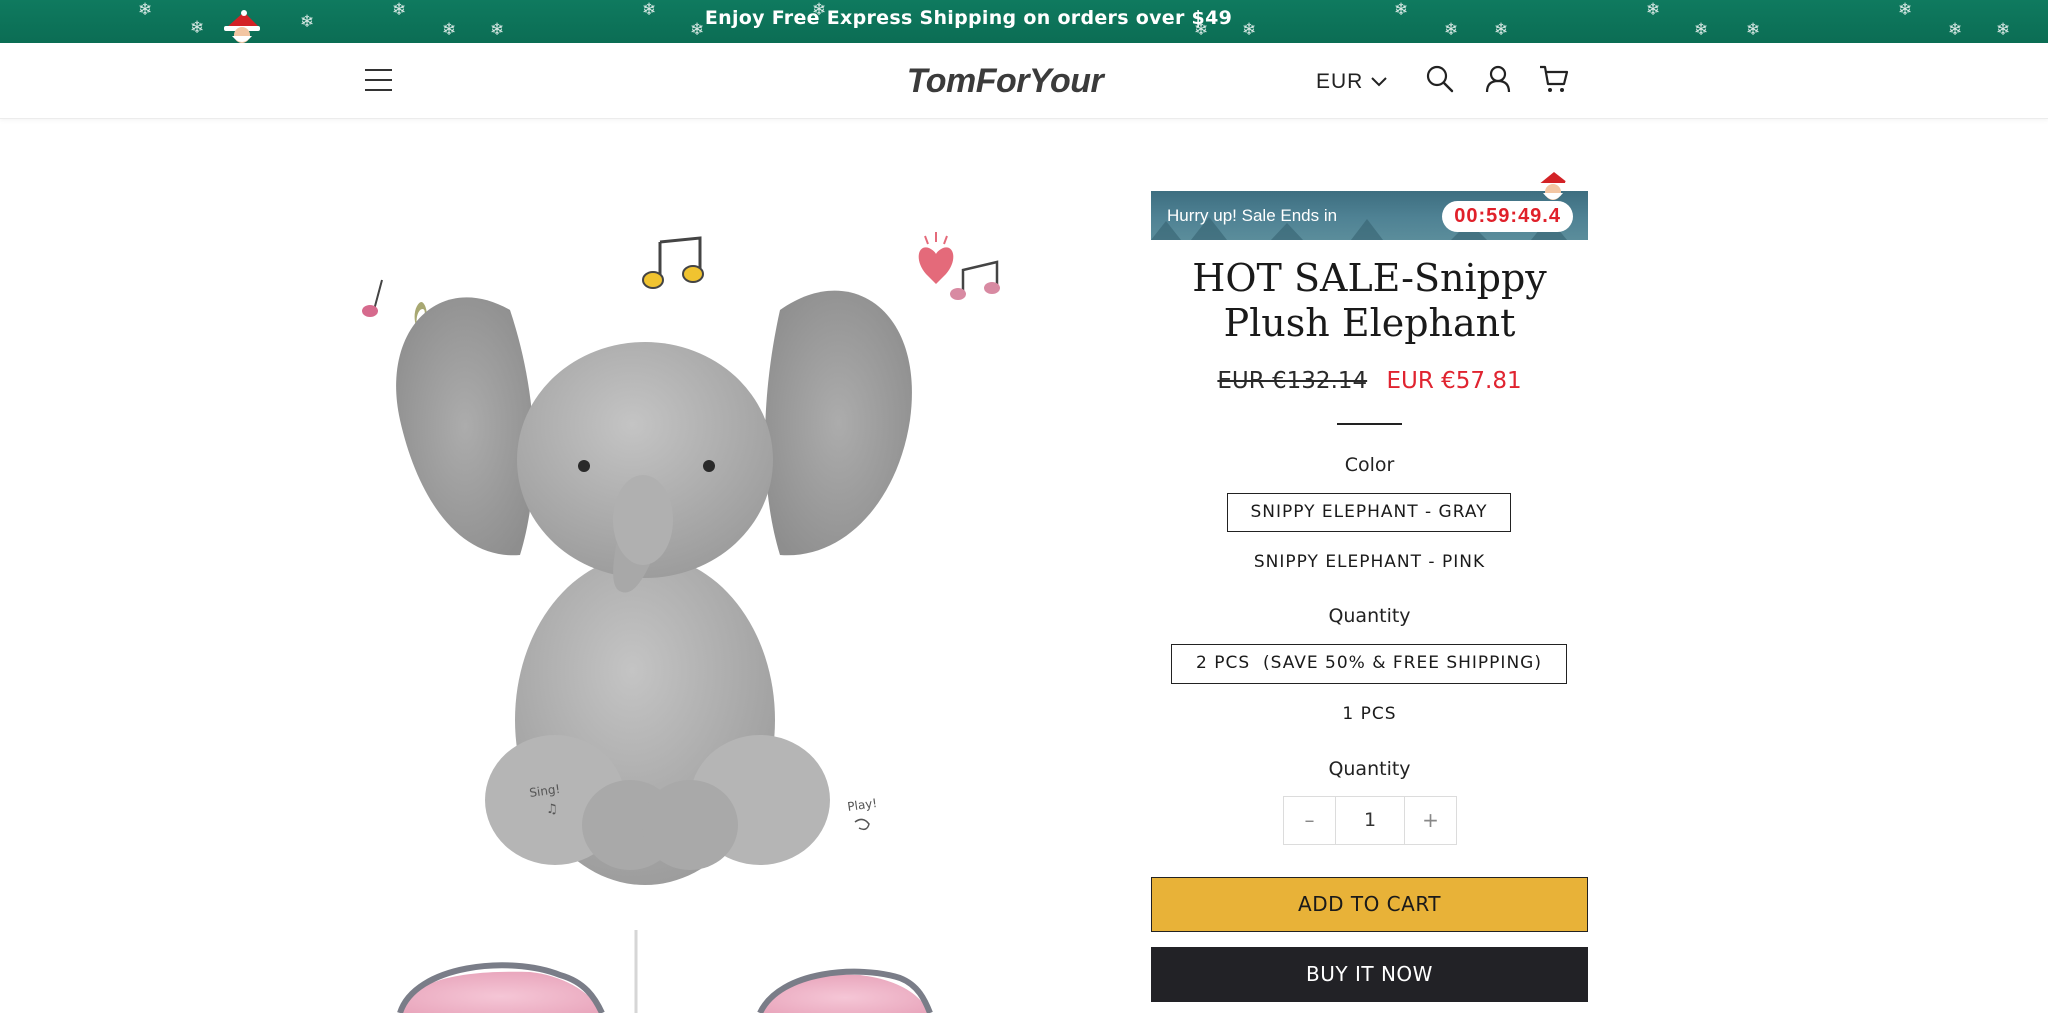 The image size is (2048, 1017). What do you see at coordinates (1369, 512) in the screenshot?
I see `color-option-gray: SNIPPY ELEPHANT - GRAY` at bounding box center [1369, 512].